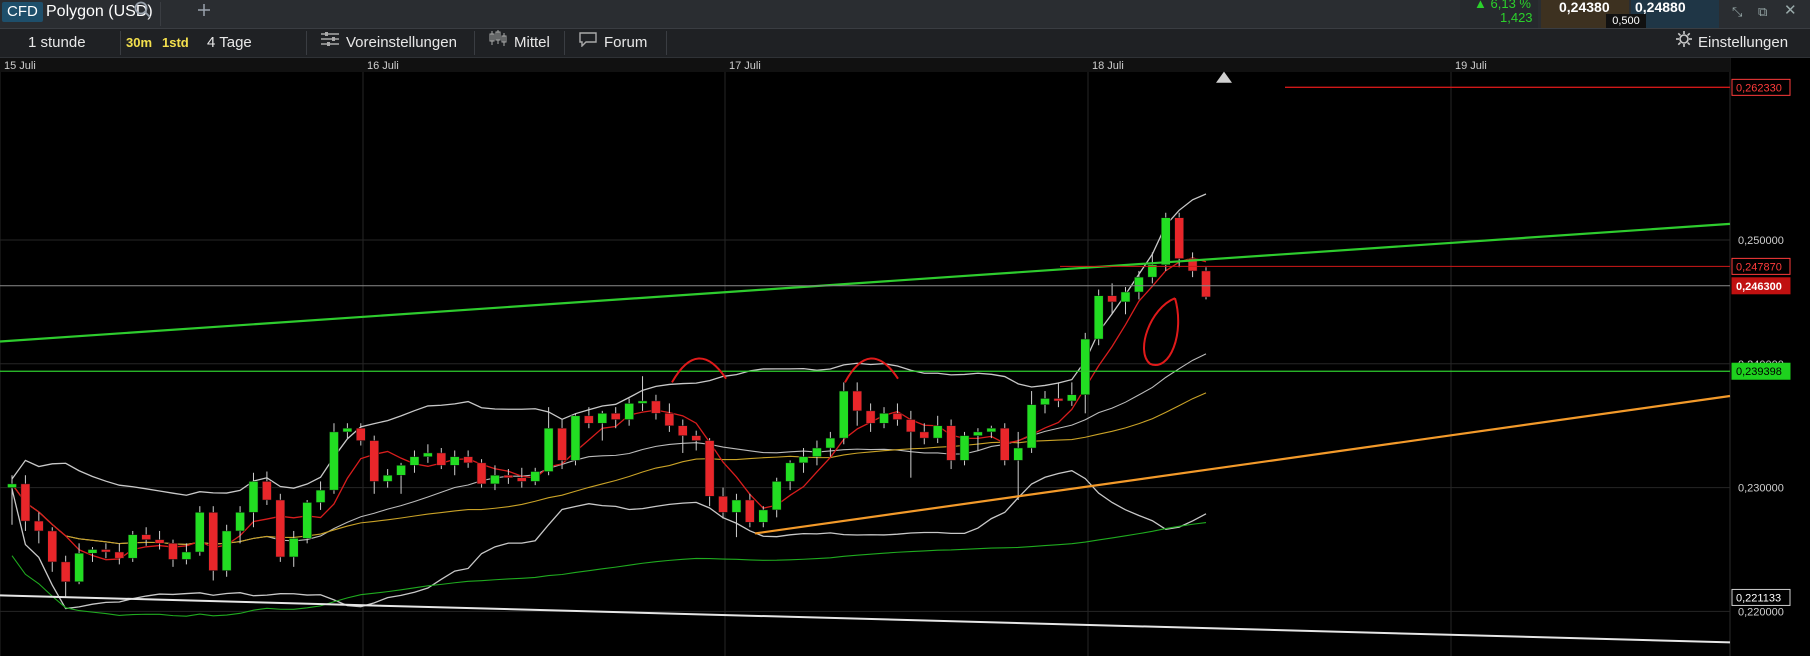 This screenshot has height=656, width=1810. Describe the element at coordinates (1762, 12) in the screenshot. I see `popout-icon: ⧉` at that location.